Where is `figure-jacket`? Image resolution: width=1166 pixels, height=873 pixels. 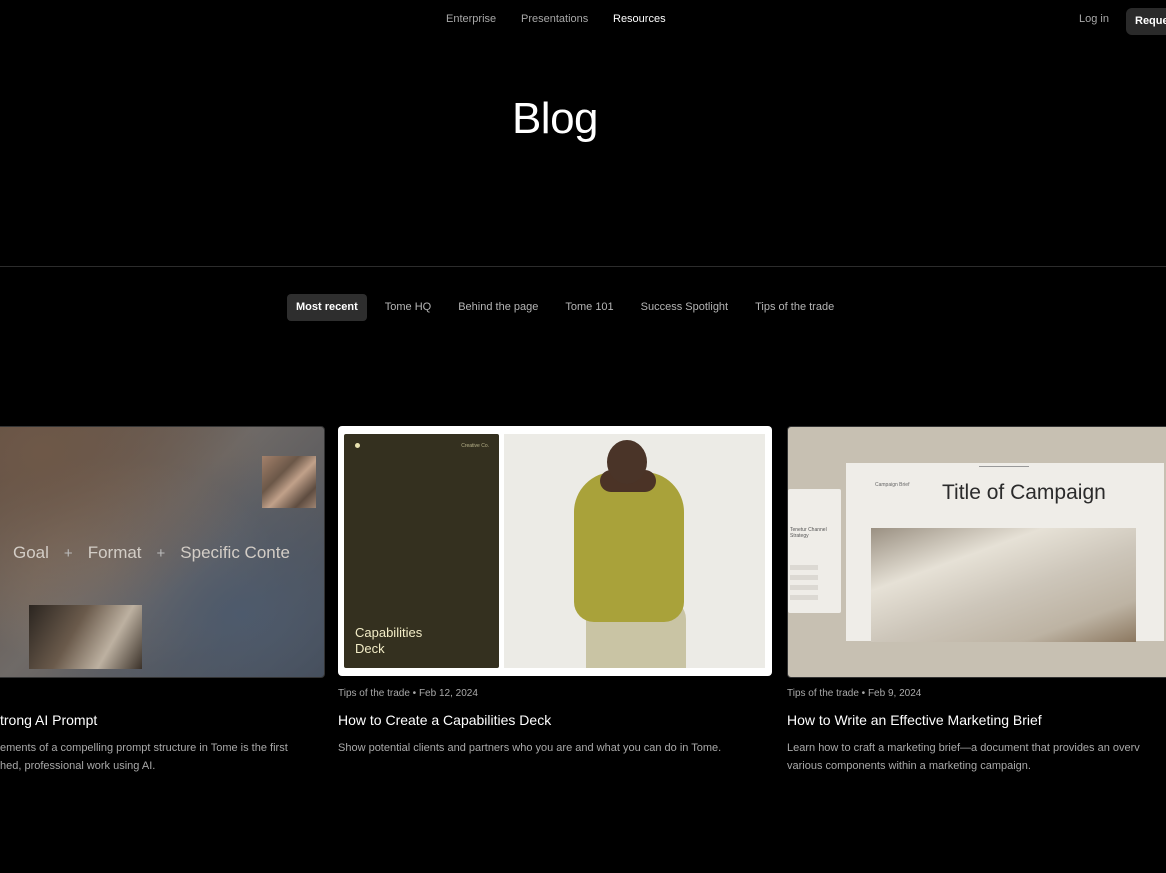 figure-jacket is located at coordinates (629, 547).